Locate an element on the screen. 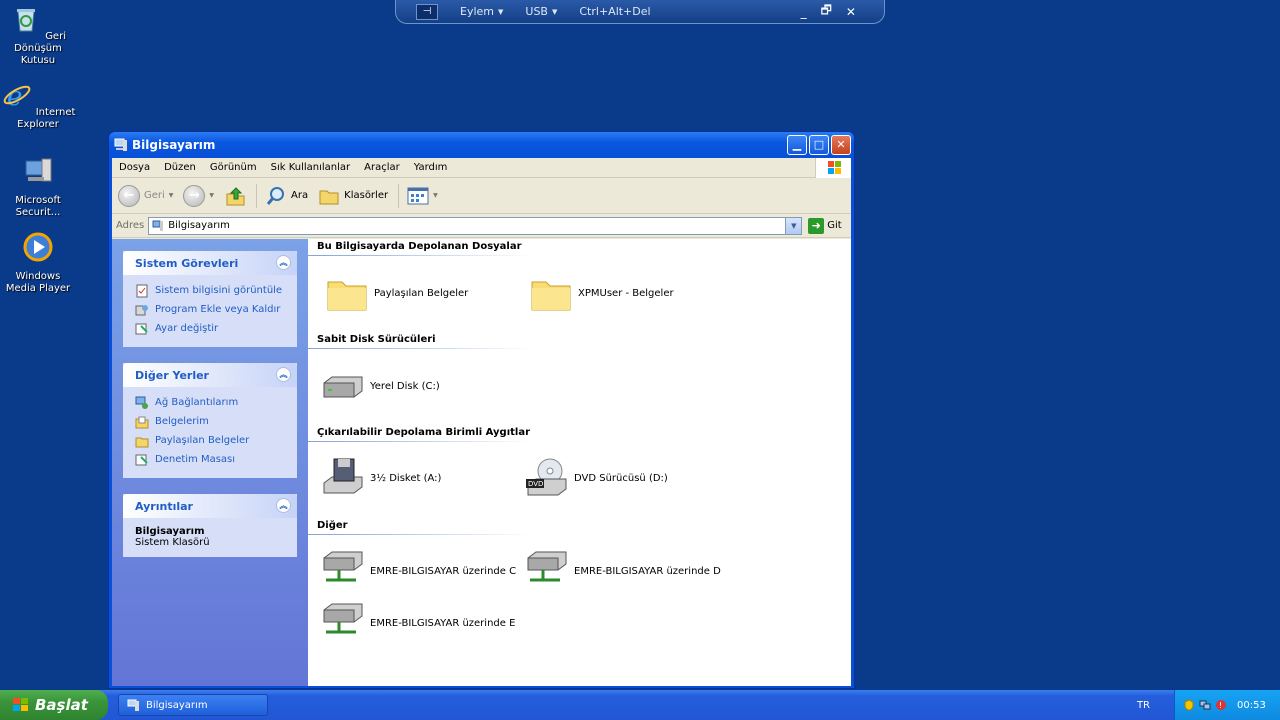 The image size is (1280, 720). desktop-icon-windows-media-player: Windows Media Player is located at coordinates (38, 263).